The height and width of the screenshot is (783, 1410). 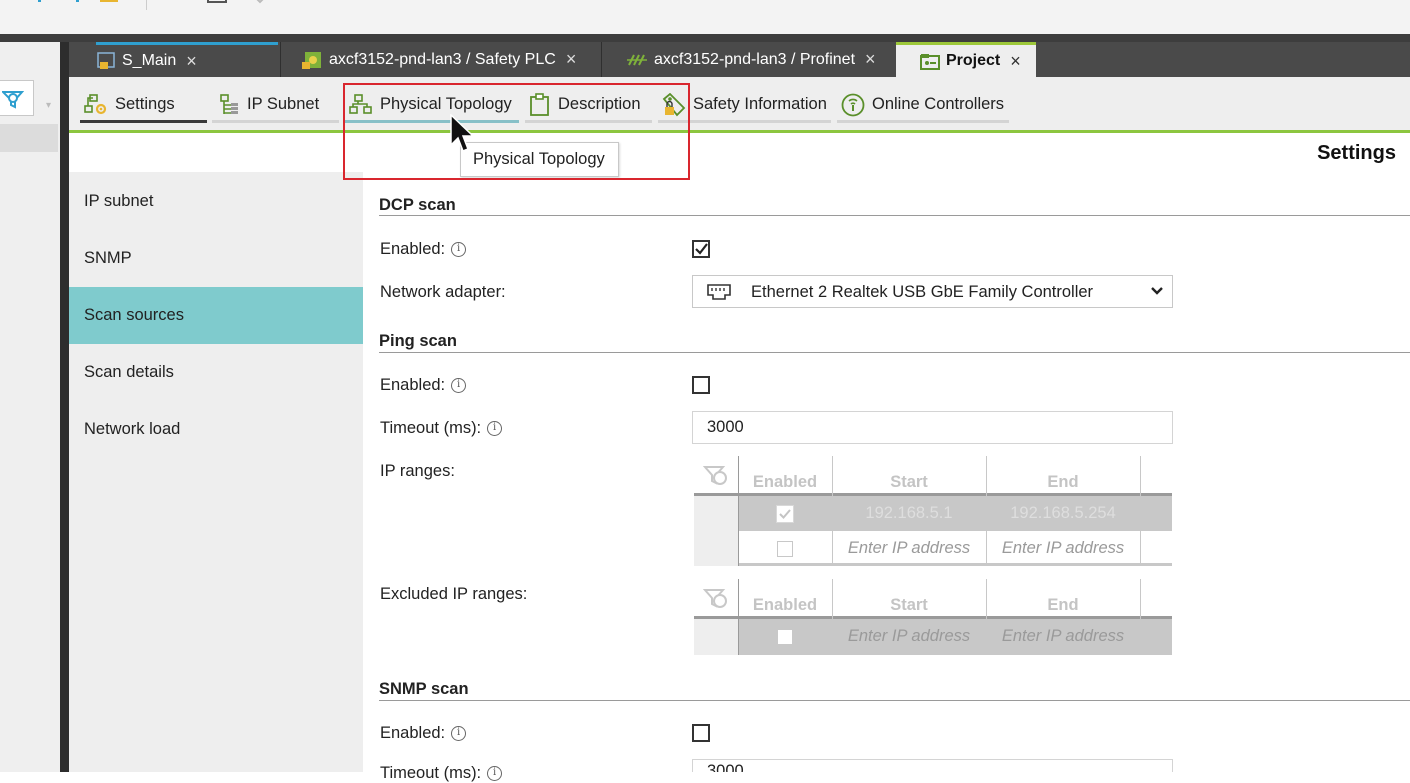 What do you see at coordinates (755, 59) in the screenshot?
I see `tab-label: axcf3152-pnd-lan3 / Profinet` at bounding box center [755, 59].